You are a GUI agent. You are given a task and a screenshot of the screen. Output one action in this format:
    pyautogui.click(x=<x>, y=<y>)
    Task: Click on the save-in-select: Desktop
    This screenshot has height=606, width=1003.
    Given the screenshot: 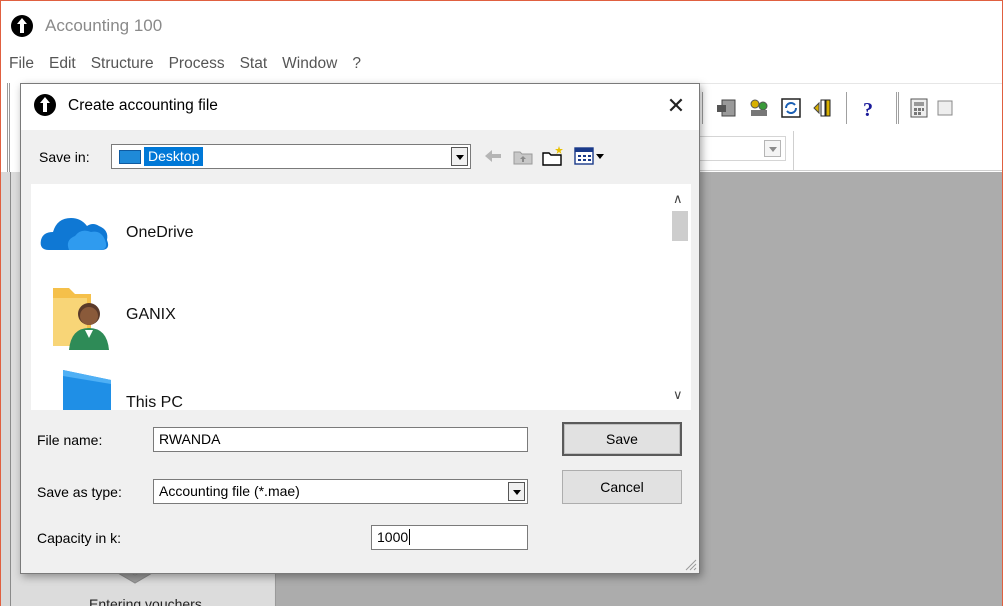 What is the action you would take?
    pyautogui.click(x=291, y=156)
    